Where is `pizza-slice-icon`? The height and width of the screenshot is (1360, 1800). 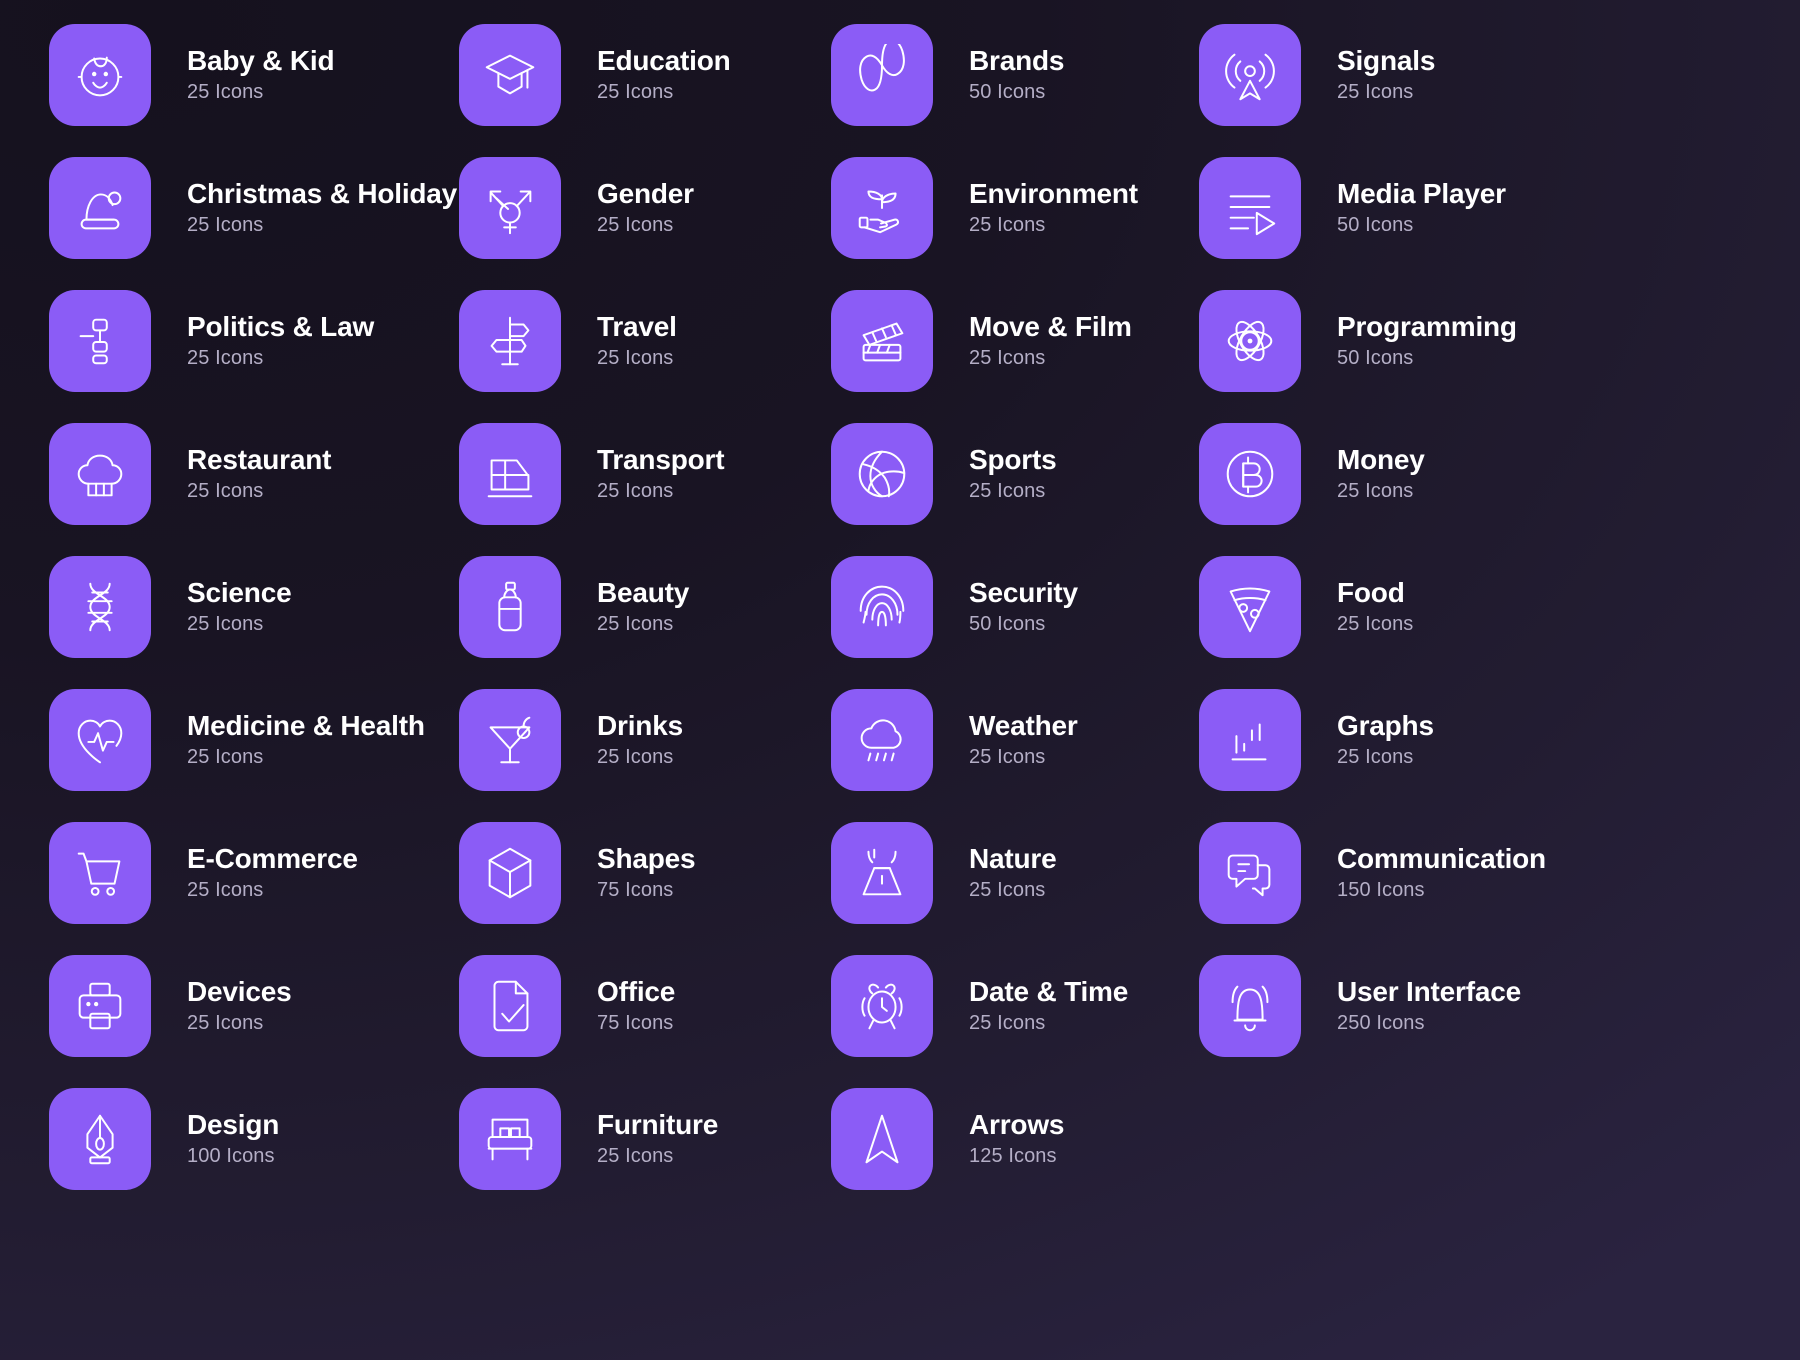 pizza-slice-icon is located at coordinates (1250, 606).